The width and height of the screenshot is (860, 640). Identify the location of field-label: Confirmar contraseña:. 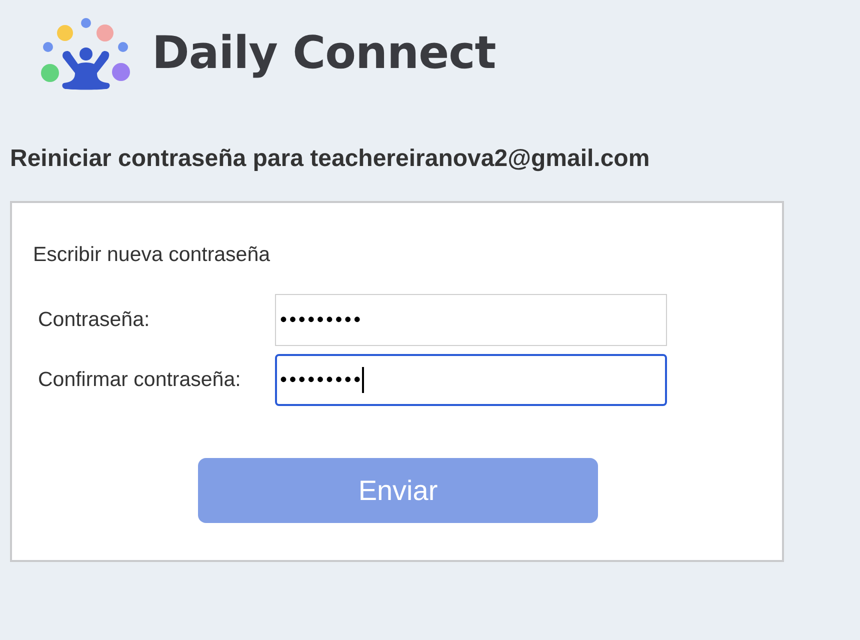
(139, 380).